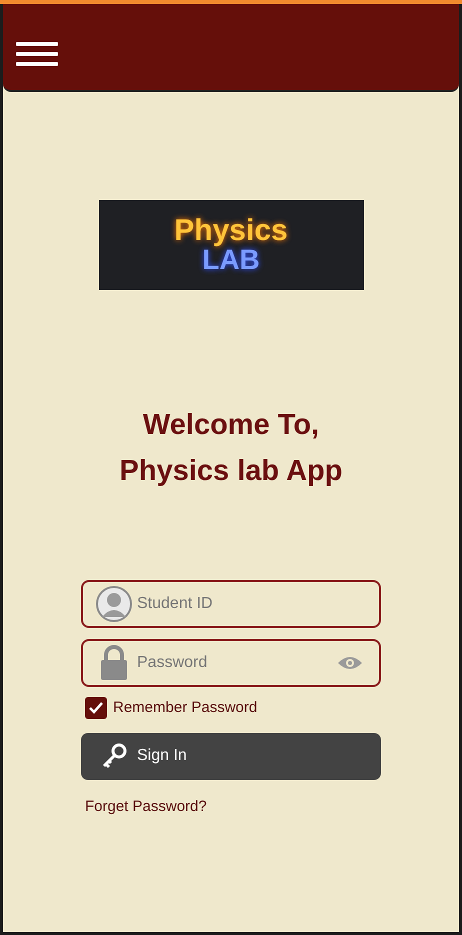 The image size is (462, 935). I want to click on remember-checkbox, so click(96, 708).